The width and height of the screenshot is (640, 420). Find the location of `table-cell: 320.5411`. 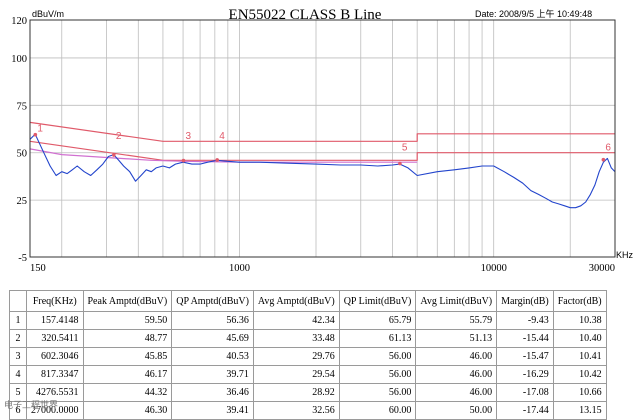

table-cell: 320.5411 is located at coordinates (55, 338).